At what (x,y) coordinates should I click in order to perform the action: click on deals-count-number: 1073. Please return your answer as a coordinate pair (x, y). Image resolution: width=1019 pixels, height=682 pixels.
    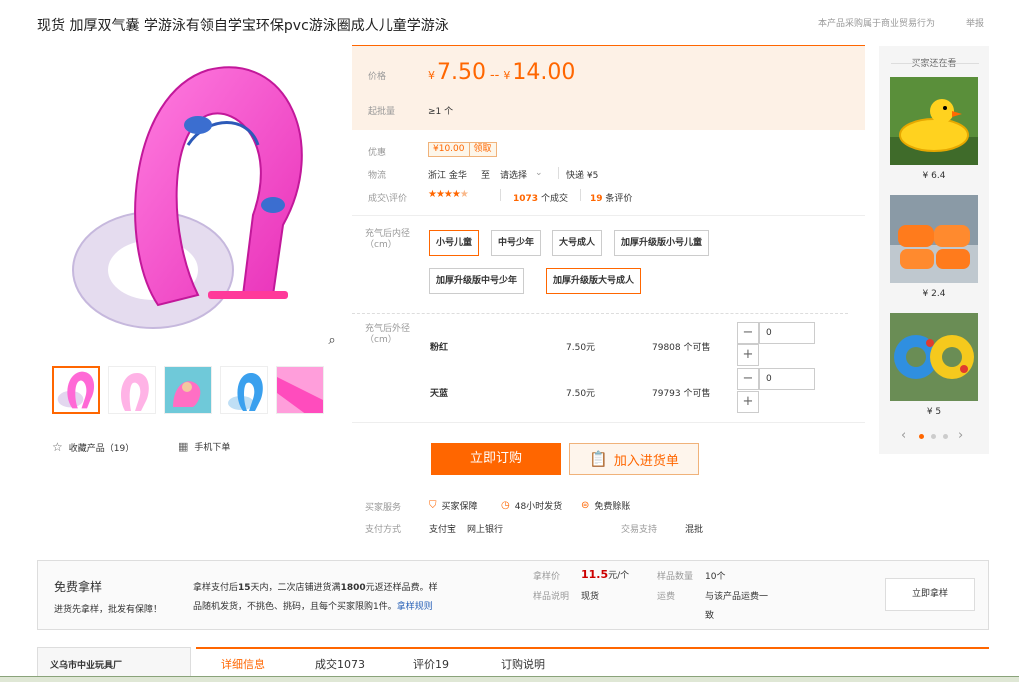
    Looking at the image, I should click on (526, 199).